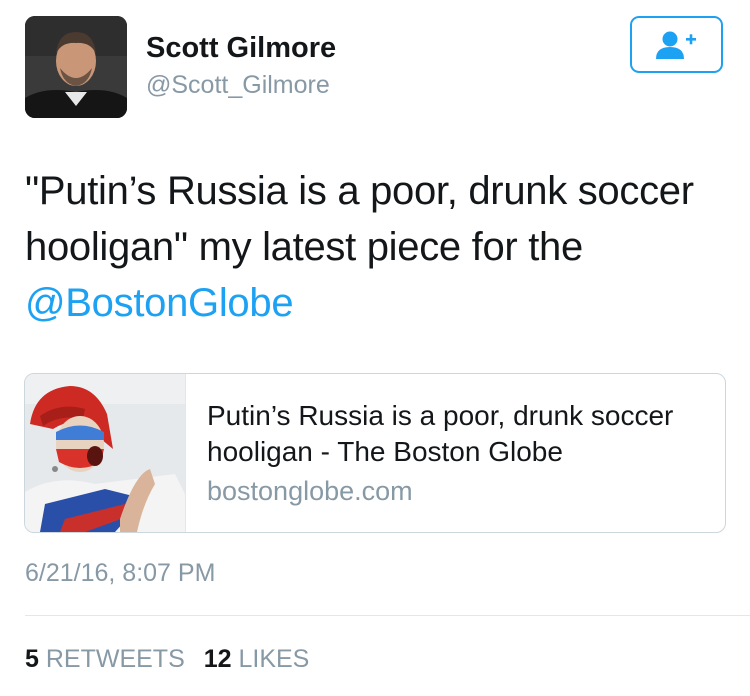 Image resolution: width=750 pixels, height=696 pixels. What do you see at coordinates (115, 659) in the screenshot?
I see `retweets-label: RETWEETS` at bounding box center [115, 659].